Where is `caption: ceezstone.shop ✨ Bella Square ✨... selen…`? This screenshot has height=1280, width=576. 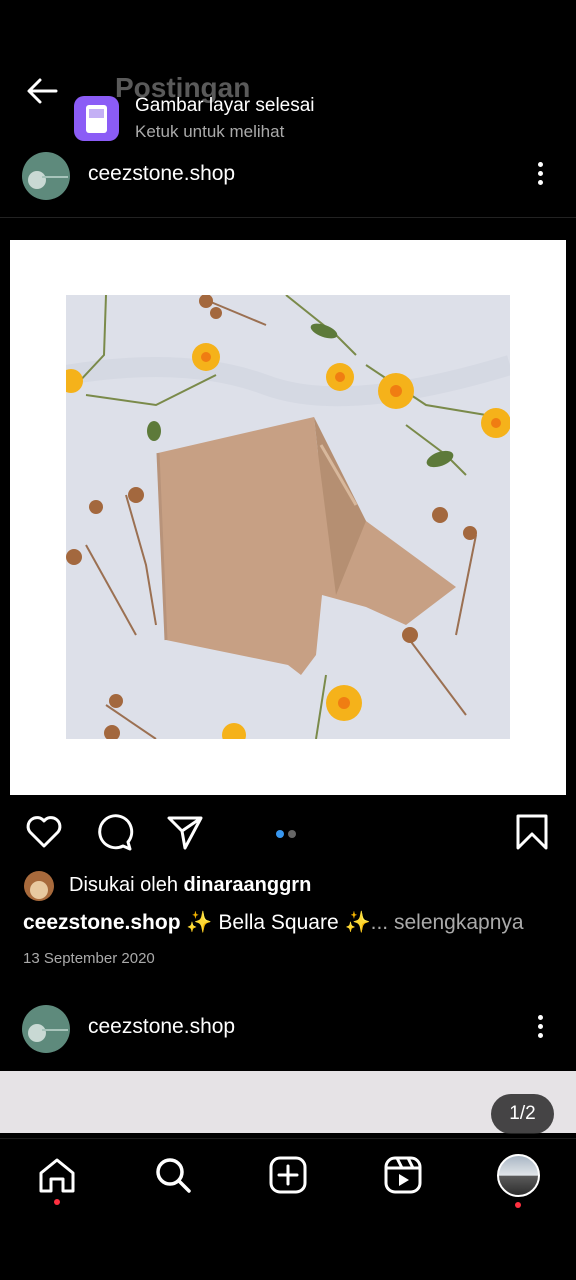
caption: ceezstone.shop ✨ Bella Square ✨... selen… is located at coordinates (273, 923).